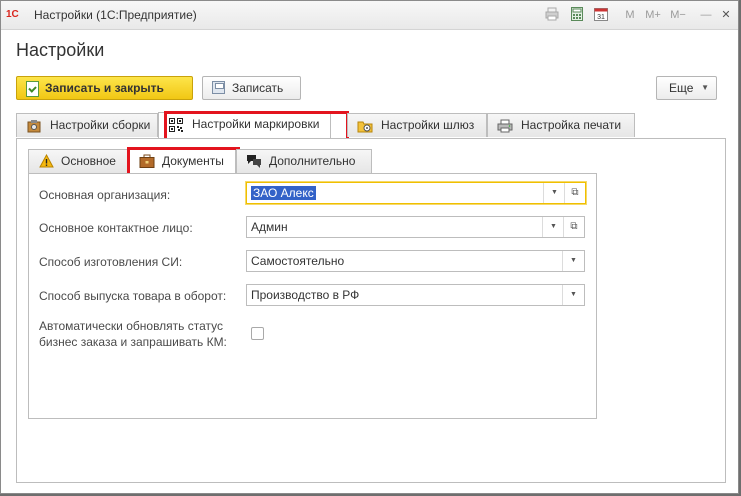 The width and height of the screenshot is (741, 496). Describe the element at coordinates (706, 15) in the screenshot. I see `minimize-icon: —` at that location.